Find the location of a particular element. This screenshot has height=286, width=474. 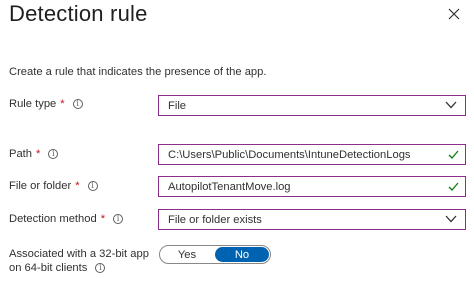

detection-method-value: File or folder exists is located at coordinates (215, 219).